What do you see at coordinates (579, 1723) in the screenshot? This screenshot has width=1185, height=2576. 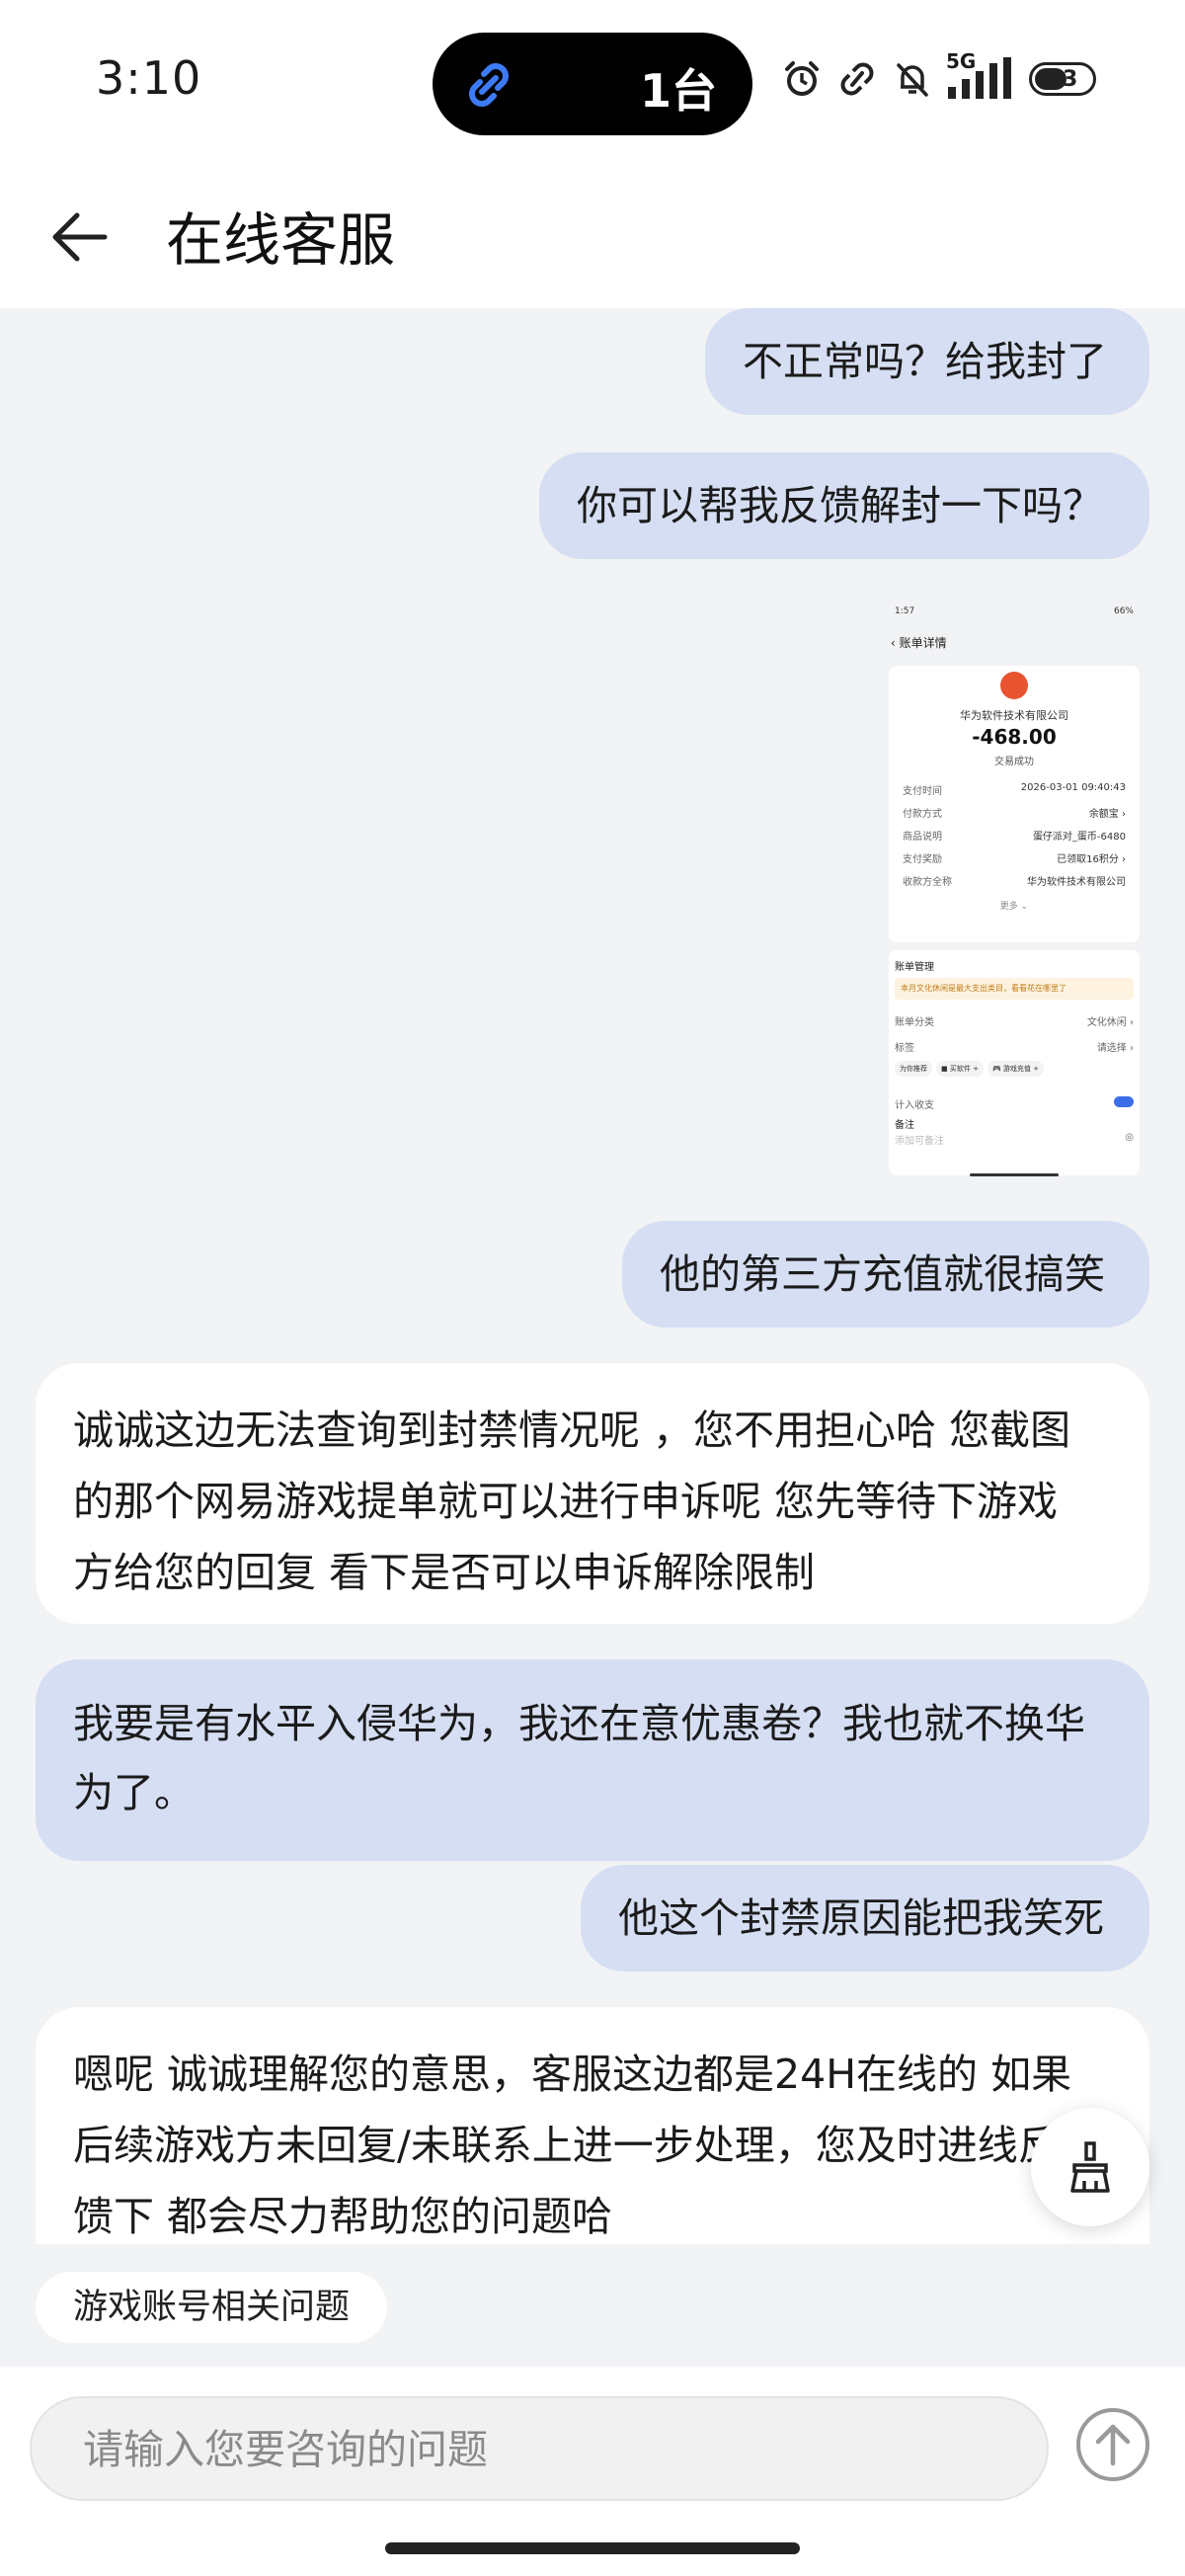 I see `message-line: 我要是有水平入侵华为，我还在意优惠卷？我也就不换华` at bounding box center [579, 1723].